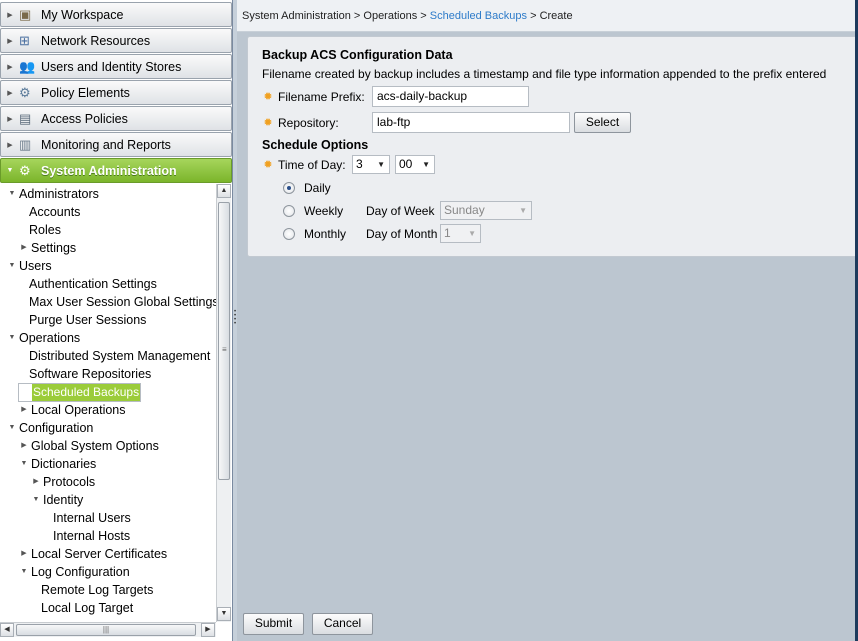 This screenshot has height=641, width=858. Describe the element at coordinates (116, 66) in the screenshot. I see `drawer-users-and-identity-stores: ▶ 👥 Users and Identity Stores` at that location.